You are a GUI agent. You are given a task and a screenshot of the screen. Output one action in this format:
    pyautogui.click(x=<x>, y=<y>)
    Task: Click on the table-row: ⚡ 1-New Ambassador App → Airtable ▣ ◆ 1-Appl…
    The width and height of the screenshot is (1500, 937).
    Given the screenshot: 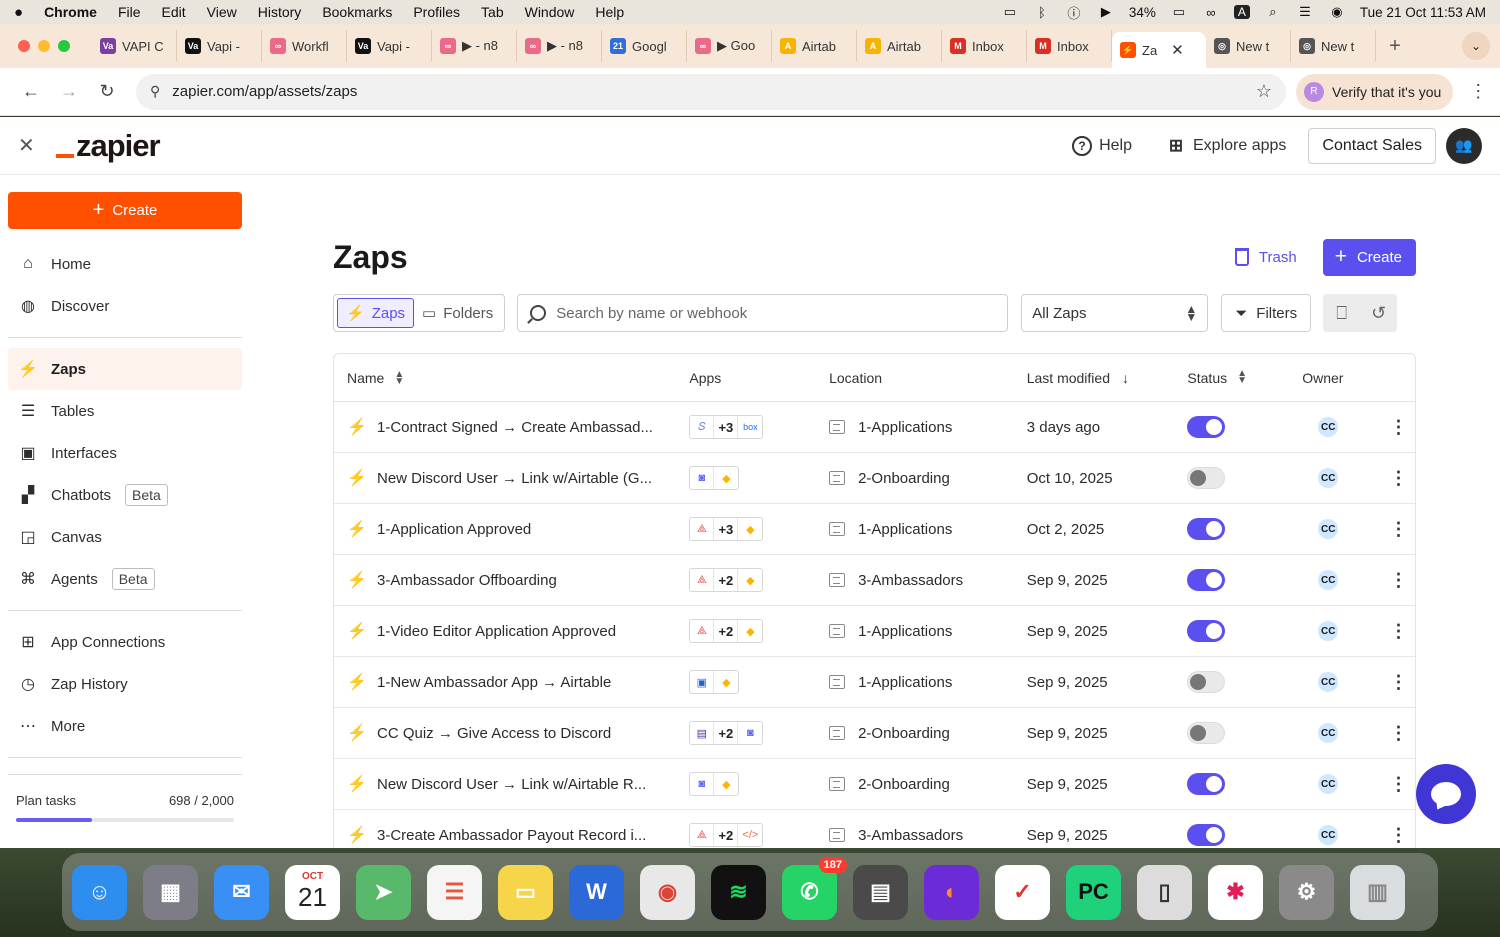 What is the action you would take?
    pyautogui.click(x=874, y=682)
    